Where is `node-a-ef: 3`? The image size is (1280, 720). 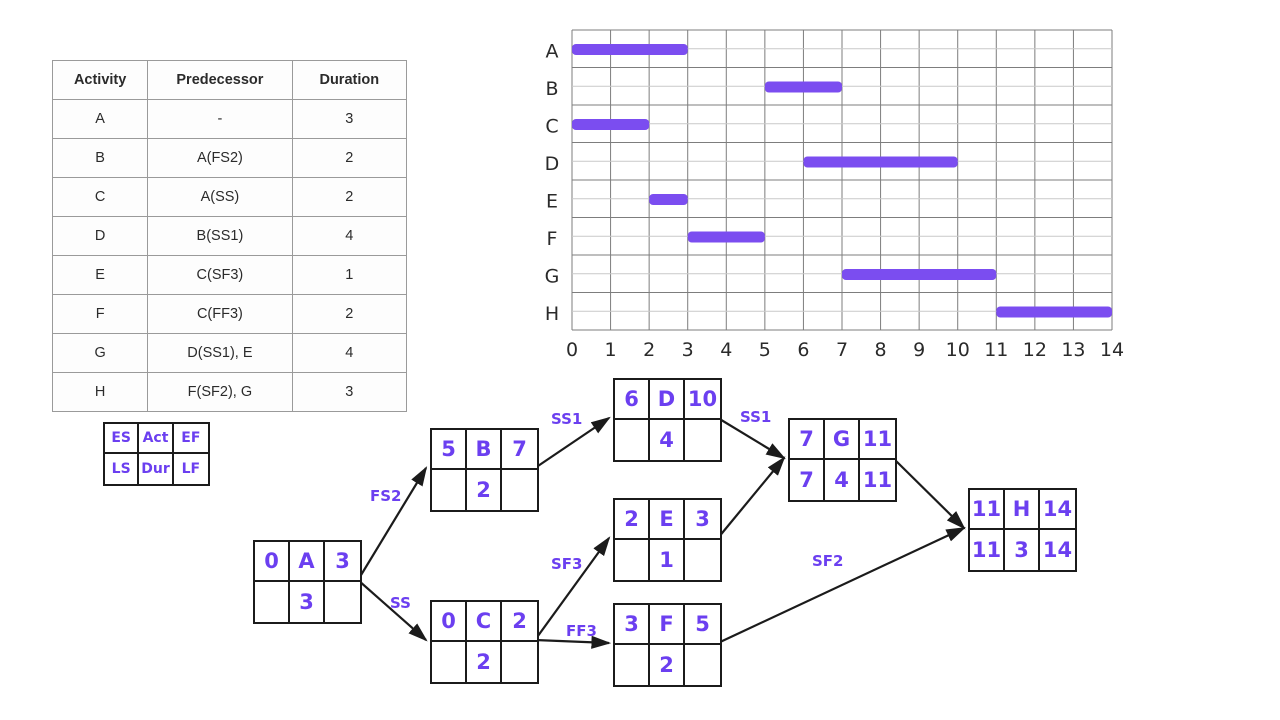
node-a-ef: 3 is located at coordinates (342, 562).